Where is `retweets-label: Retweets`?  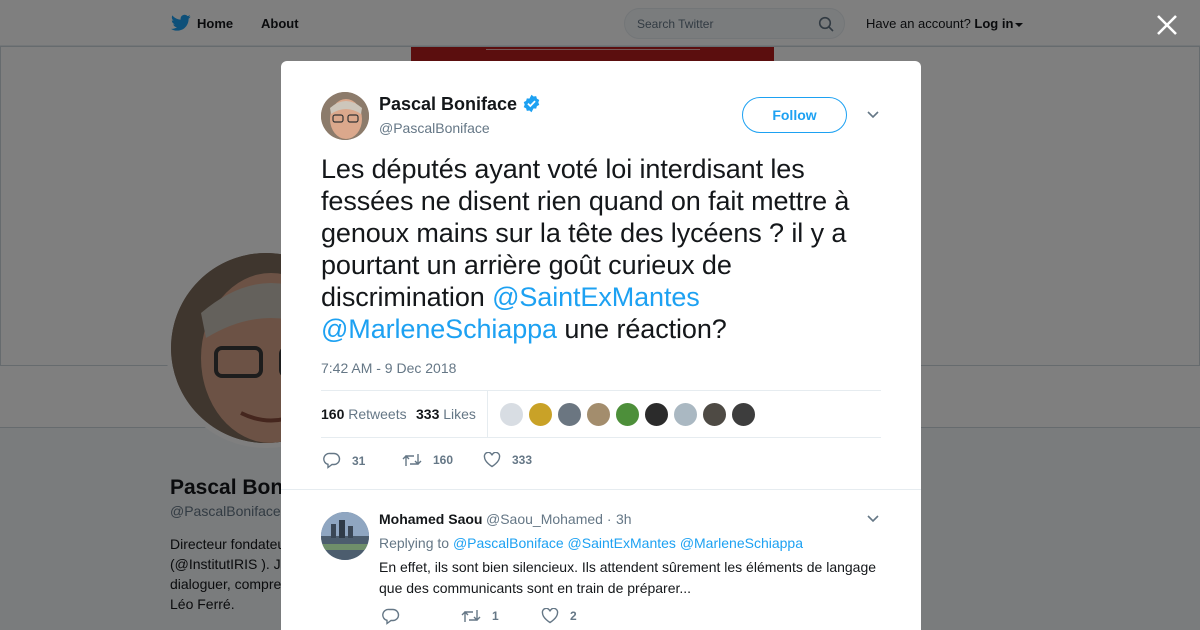
retweets-label: Retweets is located at coordinates (377, 414).